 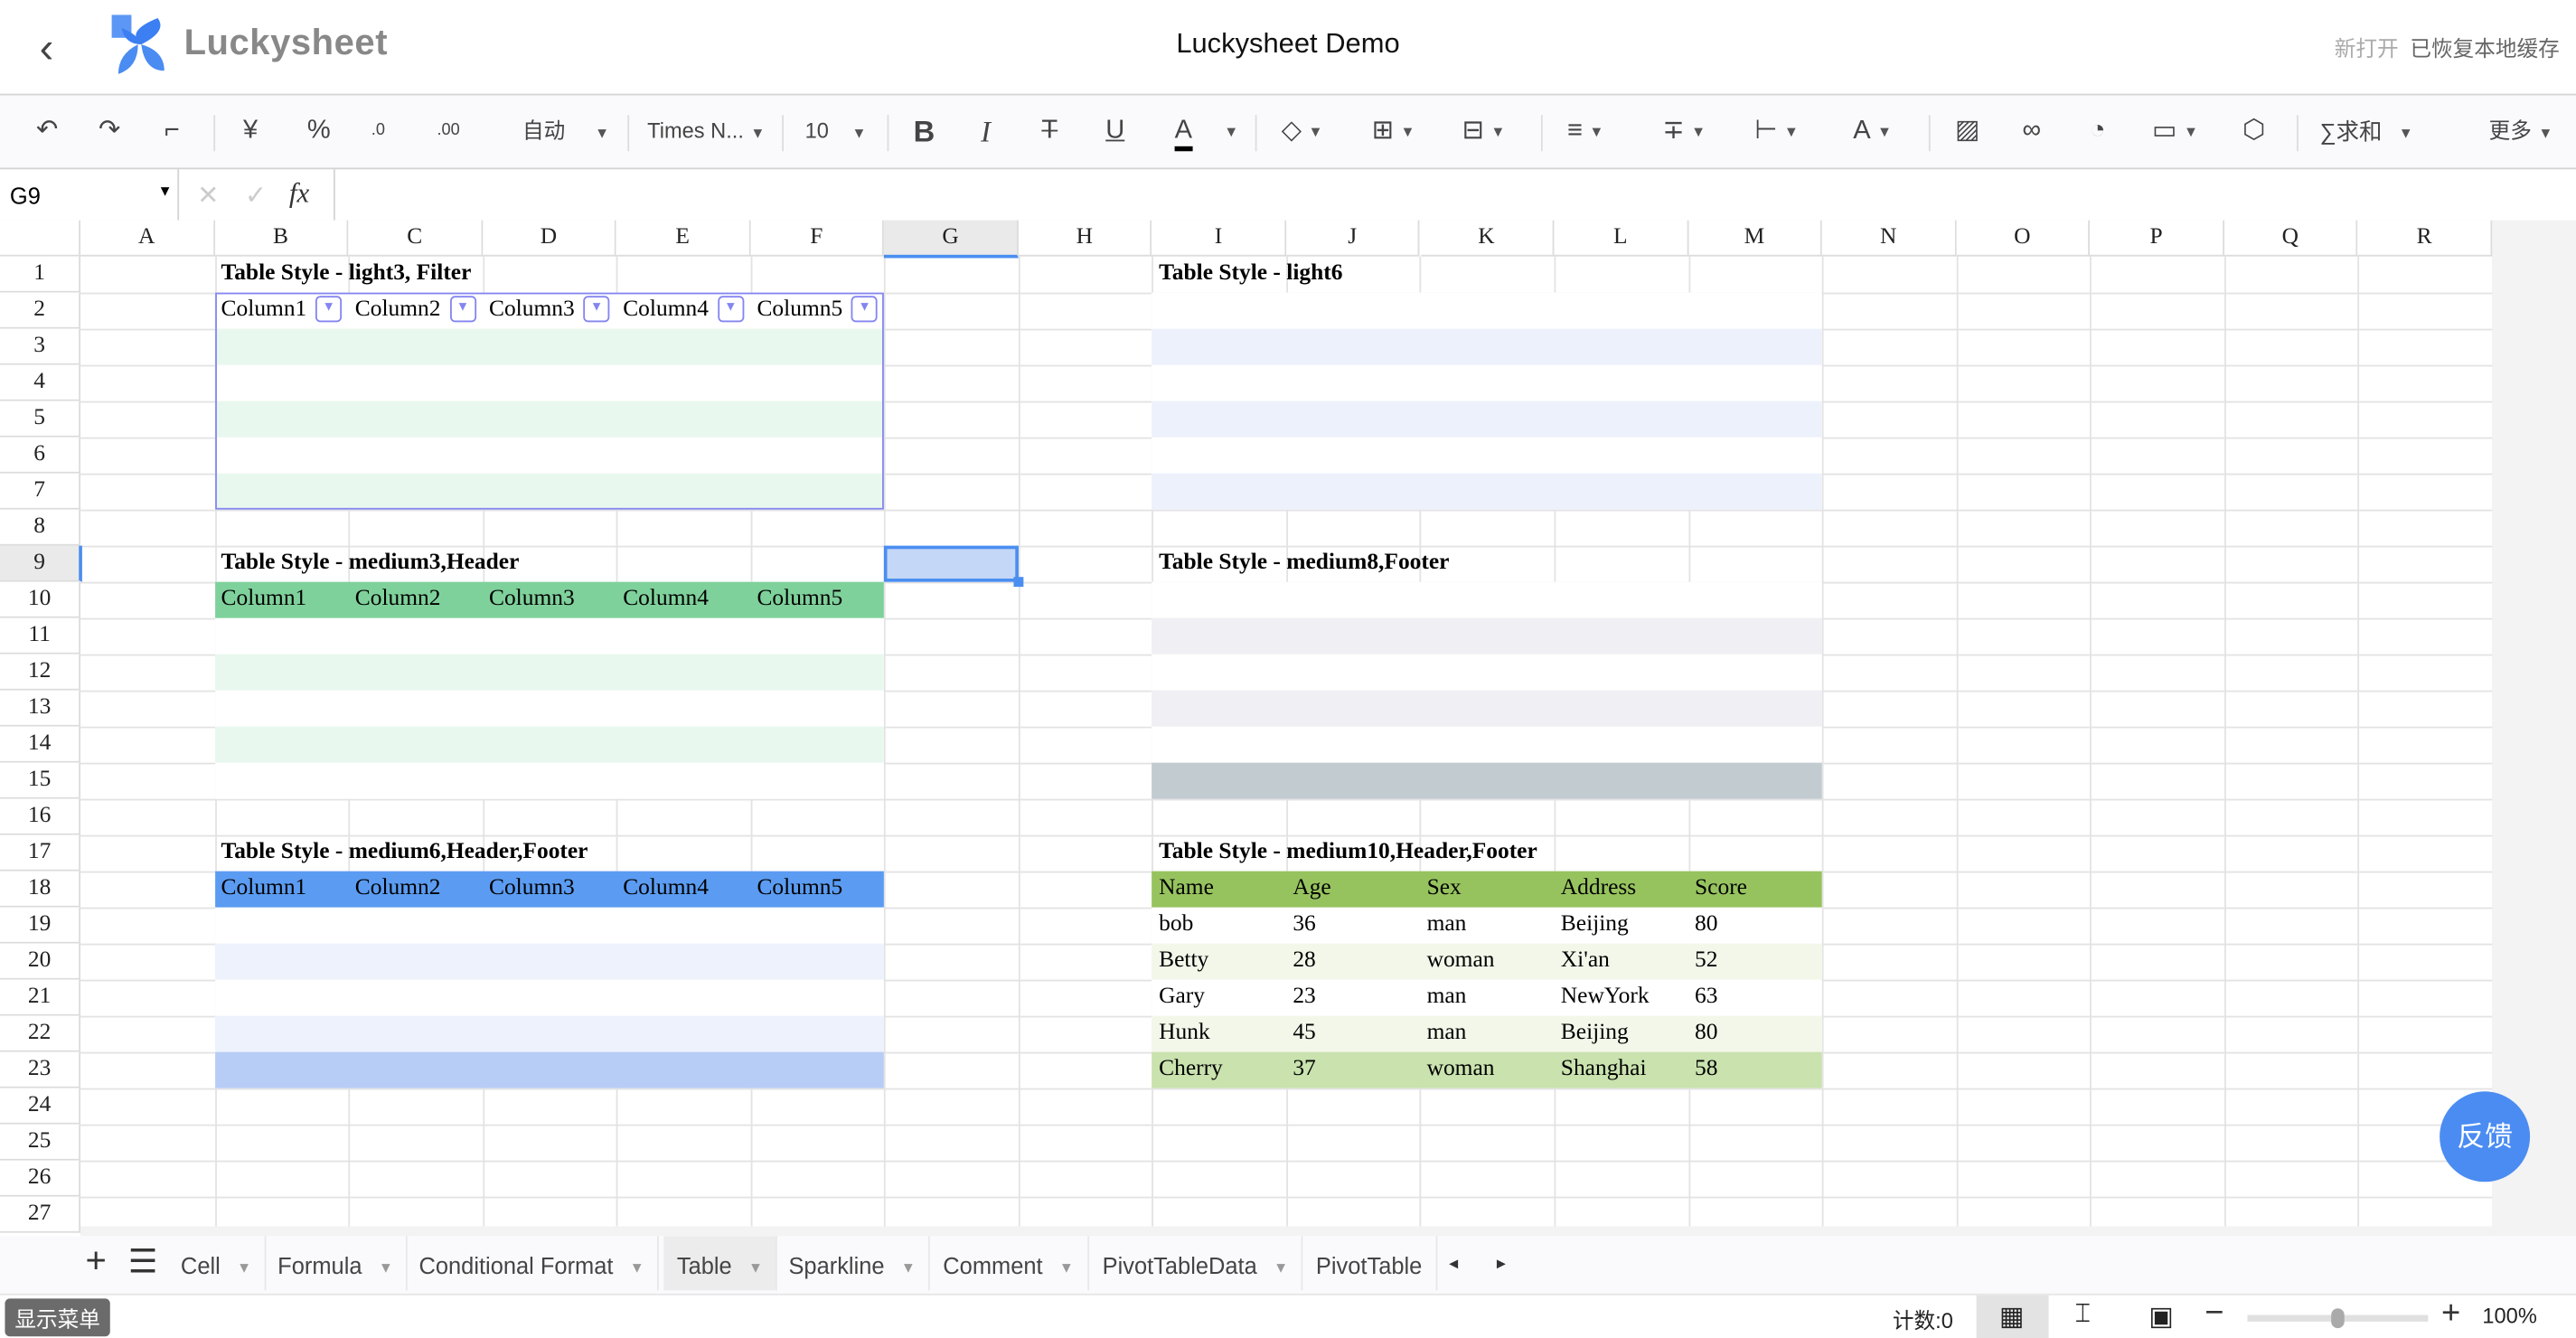 I want to click on row-header-25: 25, so click(x=40, y=1142).